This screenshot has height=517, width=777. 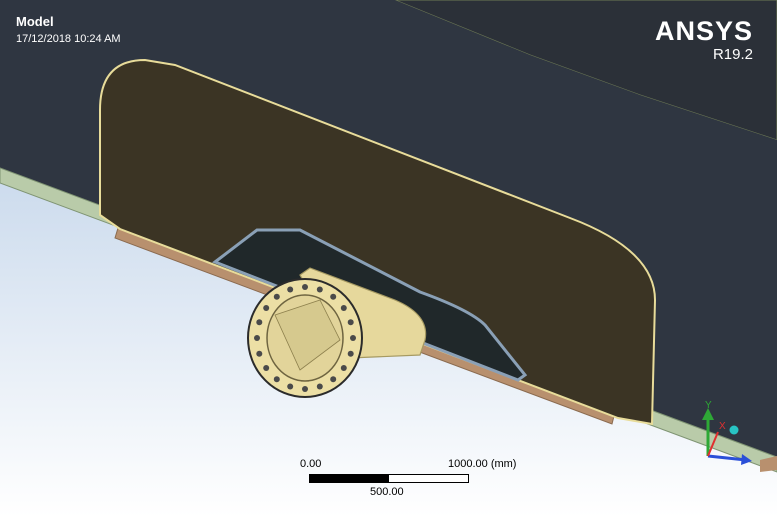 I want to click on scale-label-end: 1000.00 (mm), so click(x=482, y=464).